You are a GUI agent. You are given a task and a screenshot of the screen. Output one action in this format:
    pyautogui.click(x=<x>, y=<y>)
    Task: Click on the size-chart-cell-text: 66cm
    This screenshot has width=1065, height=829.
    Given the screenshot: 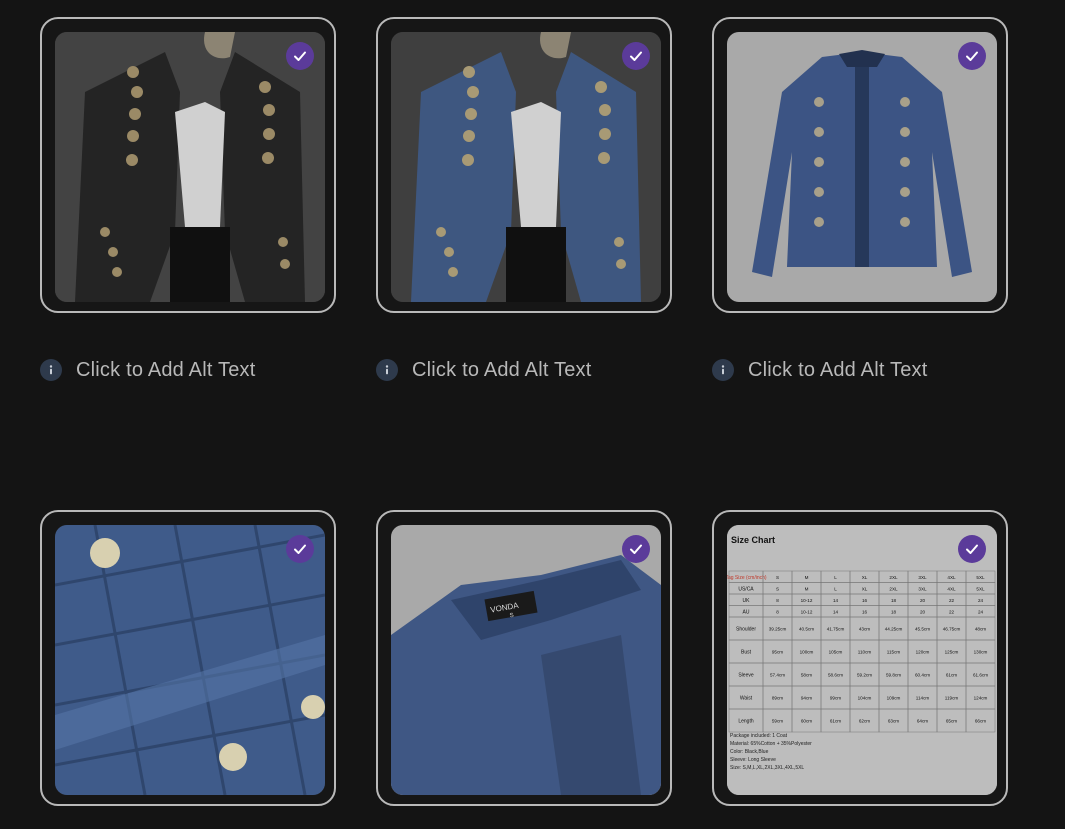 What is the action you would take?
    pyautogui.click(x=980, y=721)
    